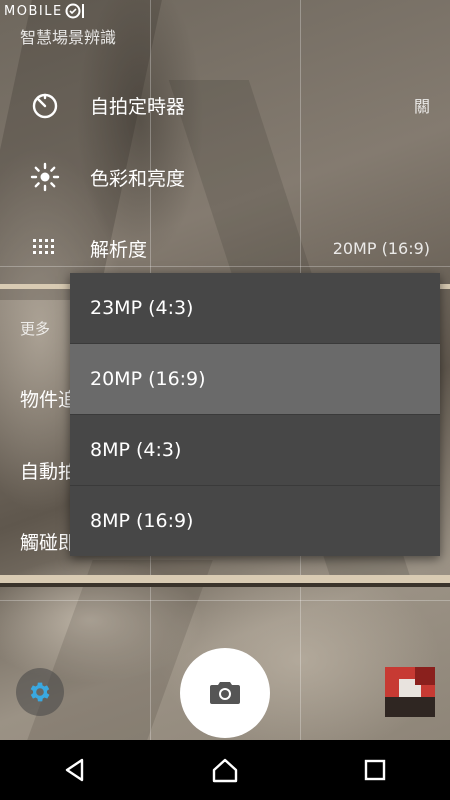 Image resolution: width=450 pixels, height=800 pixels. I want to click on resolution-option: 8MP (16:9), so click(255, 521).